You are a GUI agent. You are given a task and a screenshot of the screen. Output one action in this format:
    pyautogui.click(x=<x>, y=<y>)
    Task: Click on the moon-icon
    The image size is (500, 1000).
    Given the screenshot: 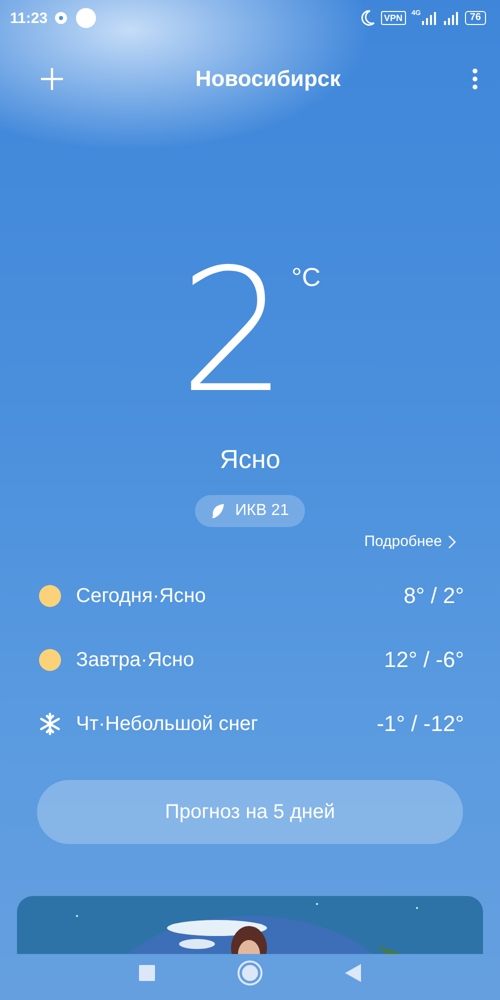 What is the action you would take?
    pyautogui.click(x=368, y=18)
    